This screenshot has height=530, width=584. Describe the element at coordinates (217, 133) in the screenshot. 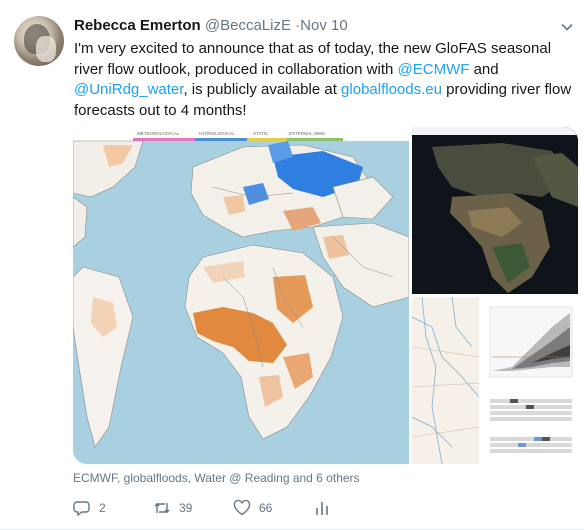

I see `map-tab-hydrological: HYDROLOGICAL` at that location.